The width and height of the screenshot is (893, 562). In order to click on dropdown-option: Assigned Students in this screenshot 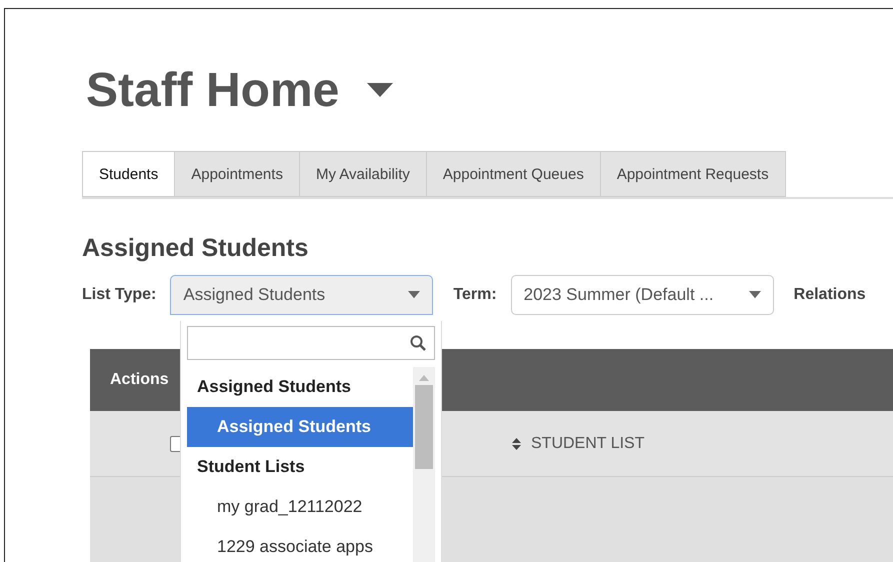, I will do `click(300, 427)`.